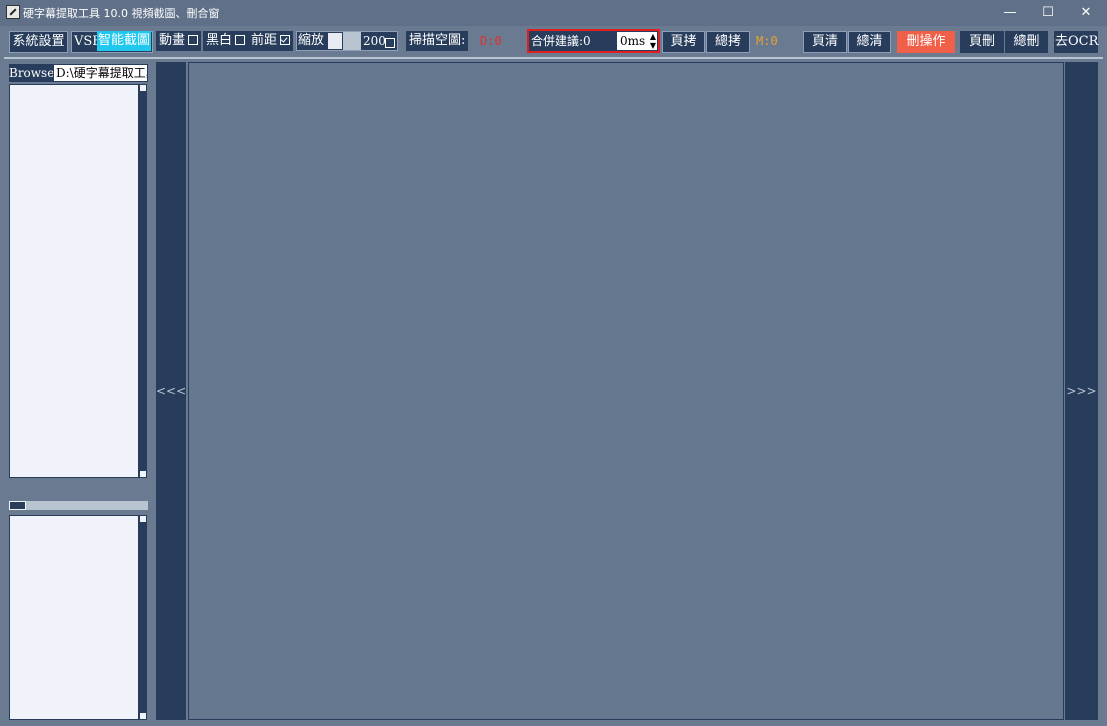  What do you see at coordinates (1026, 42) in the screenshot?
I see `total-delete-button: 總刪` at bounding box center [1026, 42].